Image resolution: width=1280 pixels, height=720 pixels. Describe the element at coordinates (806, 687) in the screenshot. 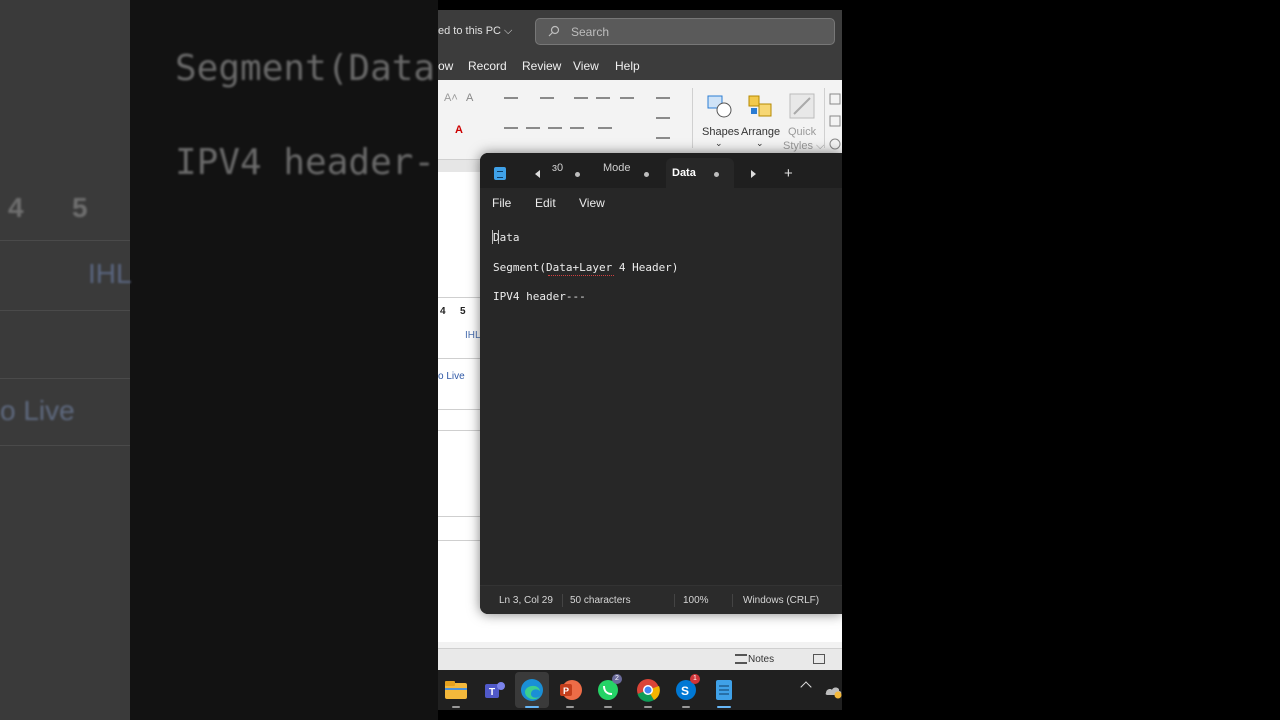

I see `show-hidden-icons-chevron-icon` at that location.